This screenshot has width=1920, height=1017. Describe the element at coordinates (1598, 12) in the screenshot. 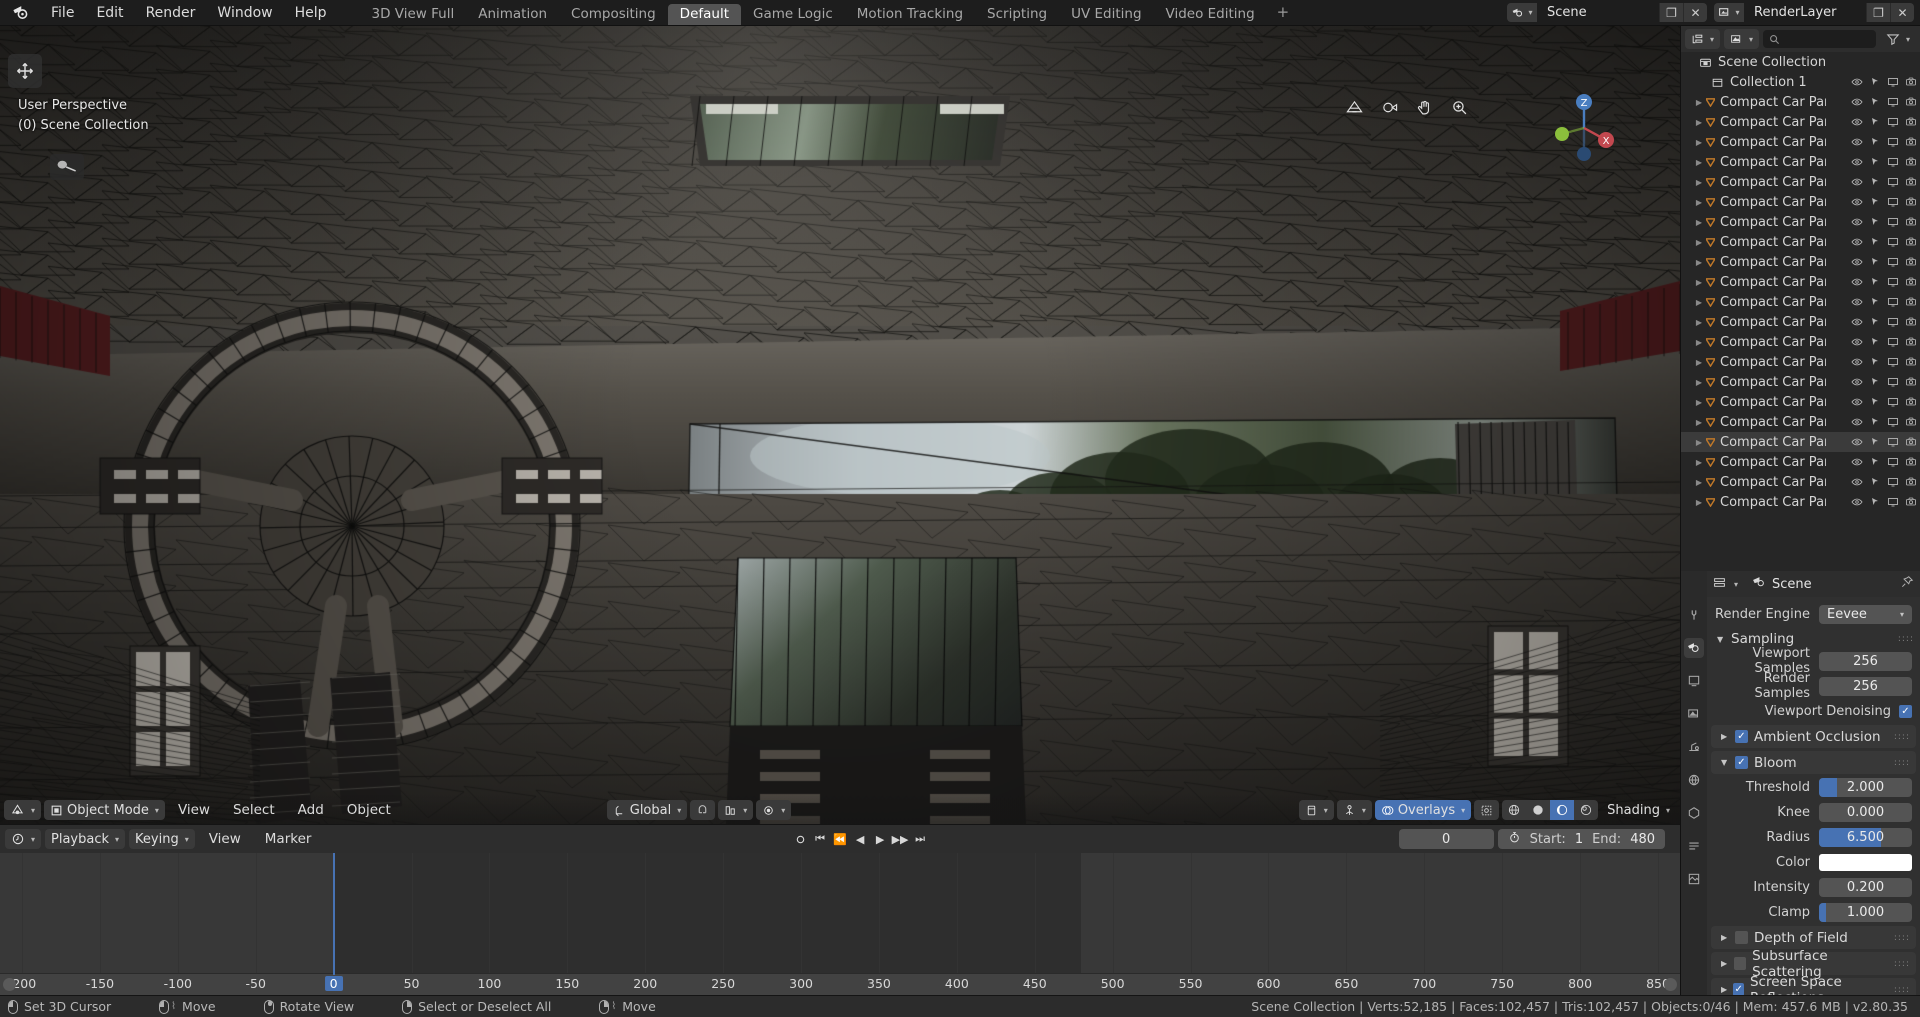

I see `scene-name-field: Scene` at that location.